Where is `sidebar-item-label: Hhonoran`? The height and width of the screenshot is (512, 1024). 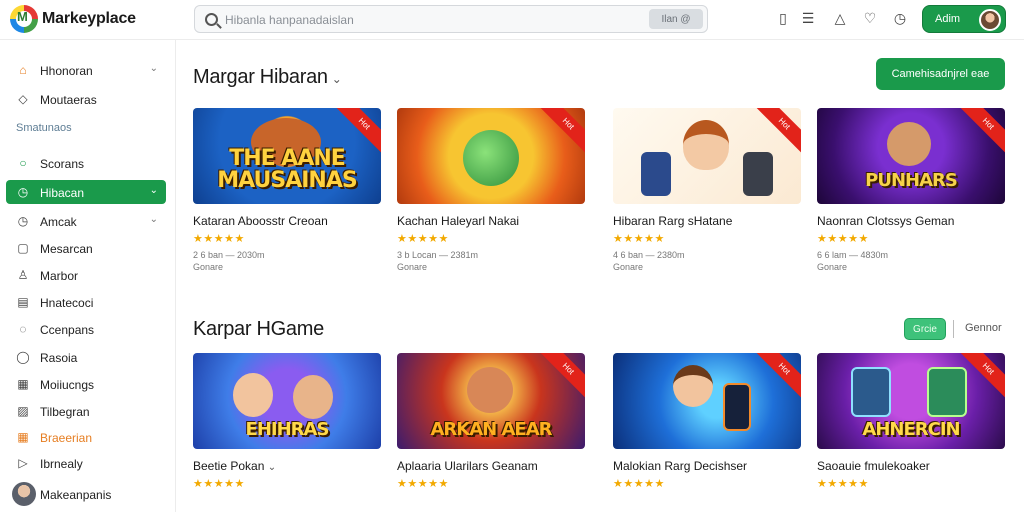 sidebar-item-label: Hhonoran is located at coordinates (66, 71).